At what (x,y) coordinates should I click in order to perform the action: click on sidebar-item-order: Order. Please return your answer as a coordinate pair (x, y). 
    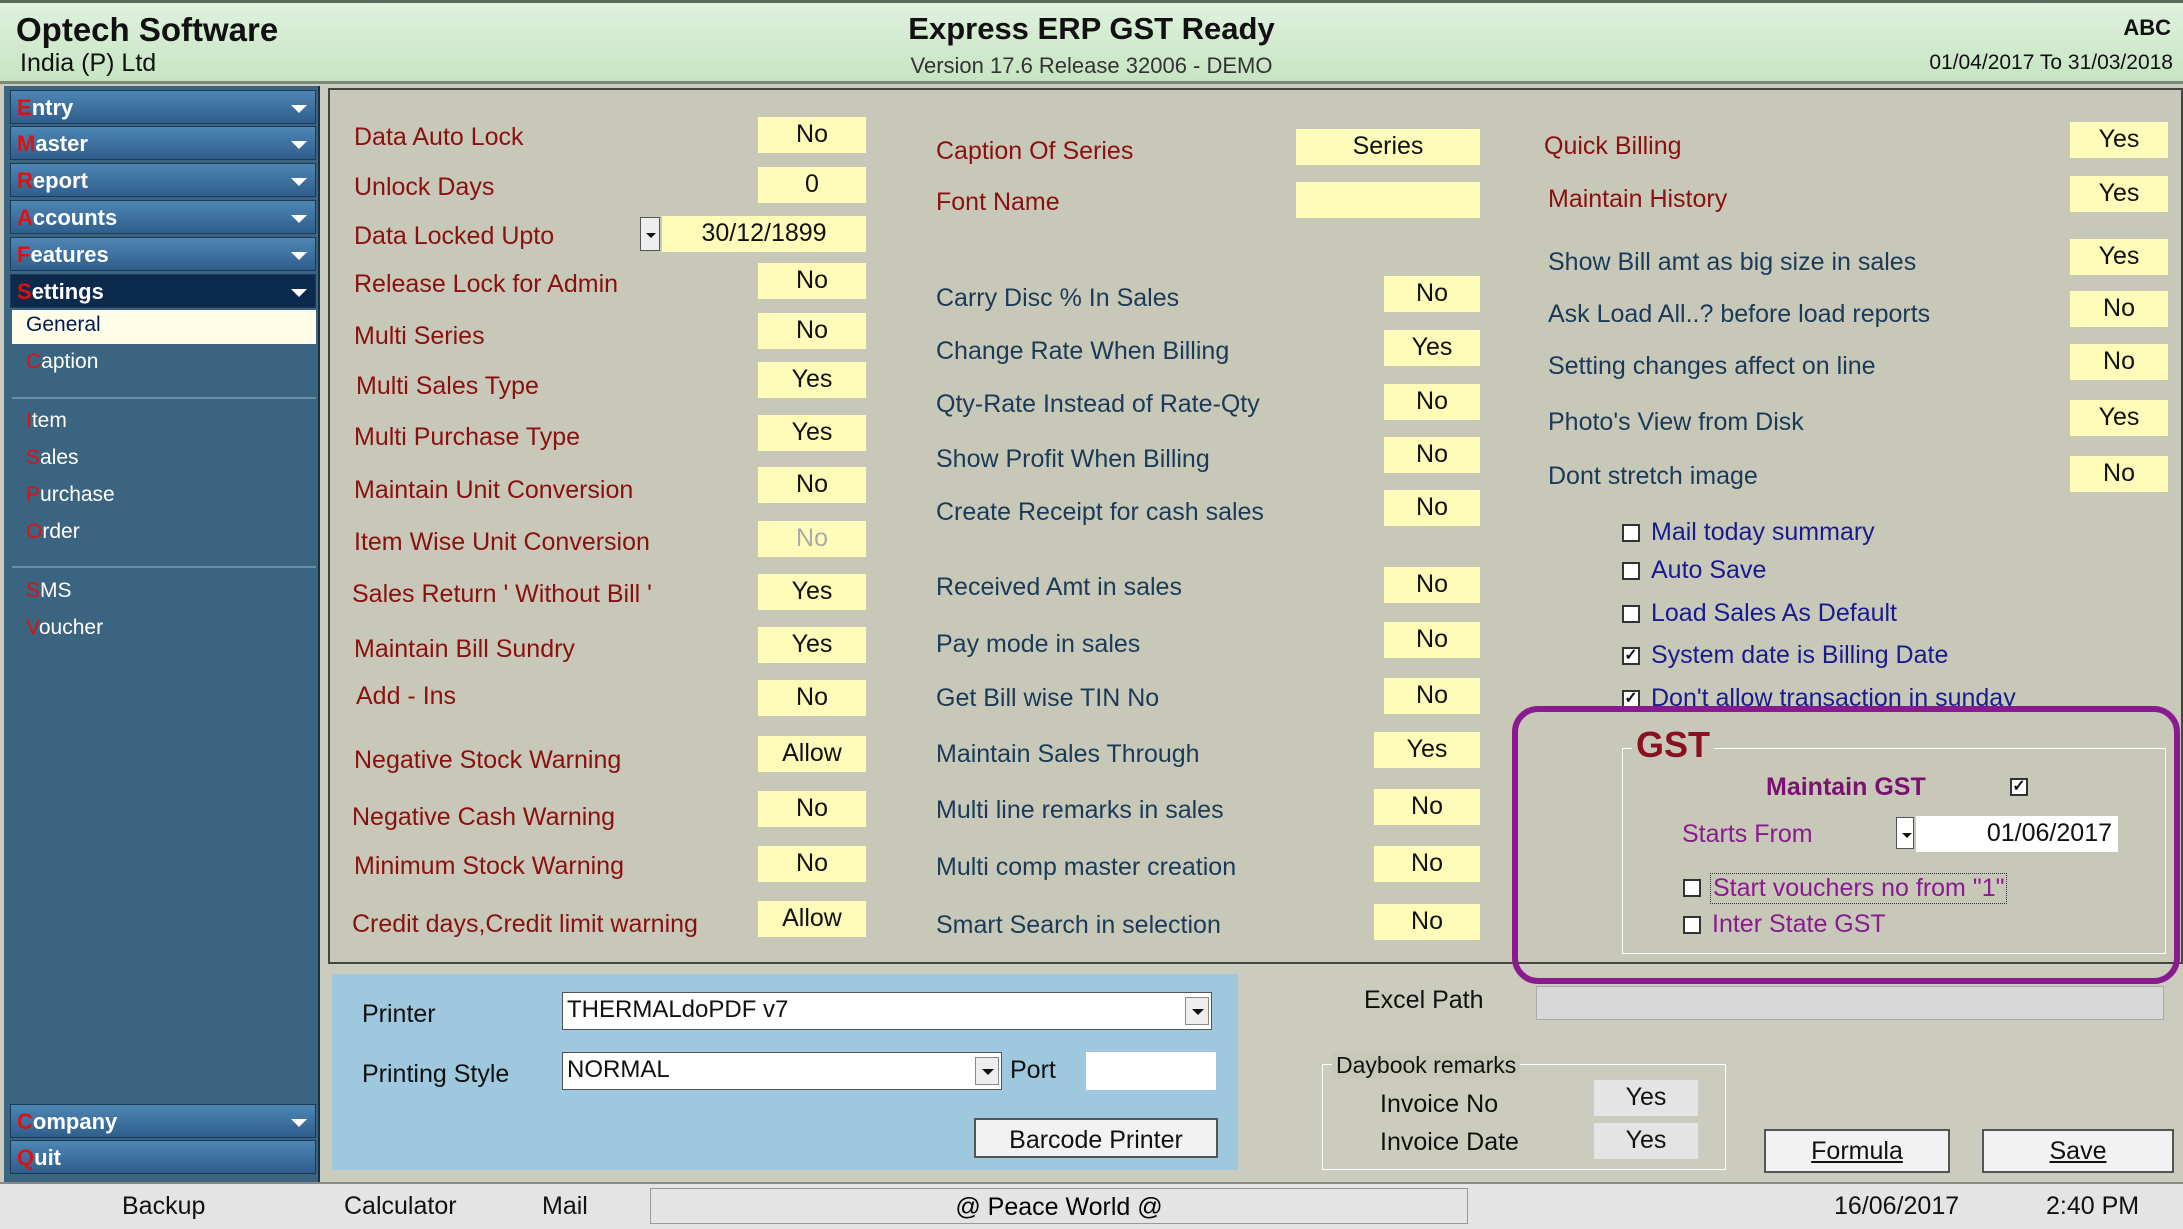
    Looking at the image, I should click on (168, 534).